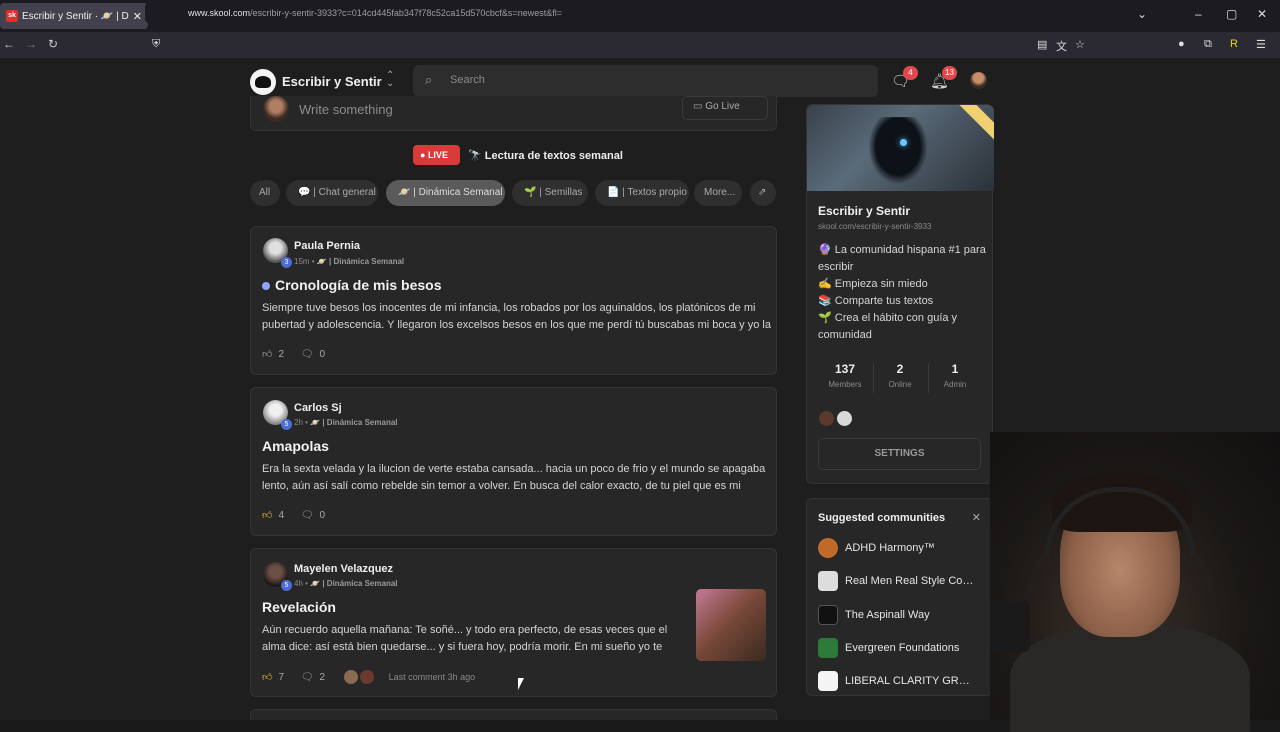 The height and width of the screenshot is (732, 1280). Describe the element at coordinates (436, 155) in the screenshot. I see `live-badge: ● LIVE` at that location.